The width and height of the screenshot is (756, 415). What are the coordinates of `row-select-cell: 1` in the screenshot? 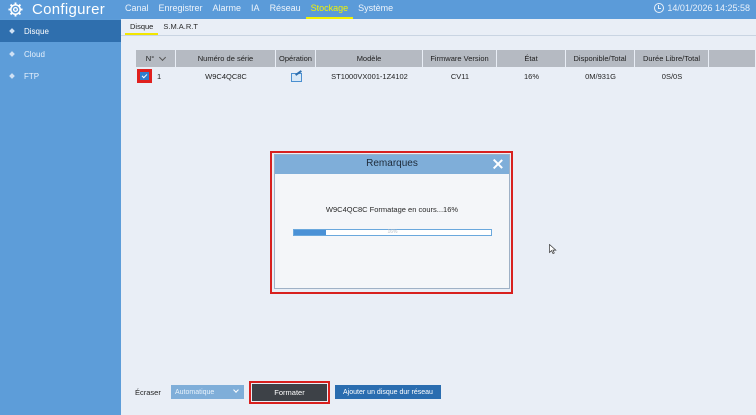 It's located at (156, 76).